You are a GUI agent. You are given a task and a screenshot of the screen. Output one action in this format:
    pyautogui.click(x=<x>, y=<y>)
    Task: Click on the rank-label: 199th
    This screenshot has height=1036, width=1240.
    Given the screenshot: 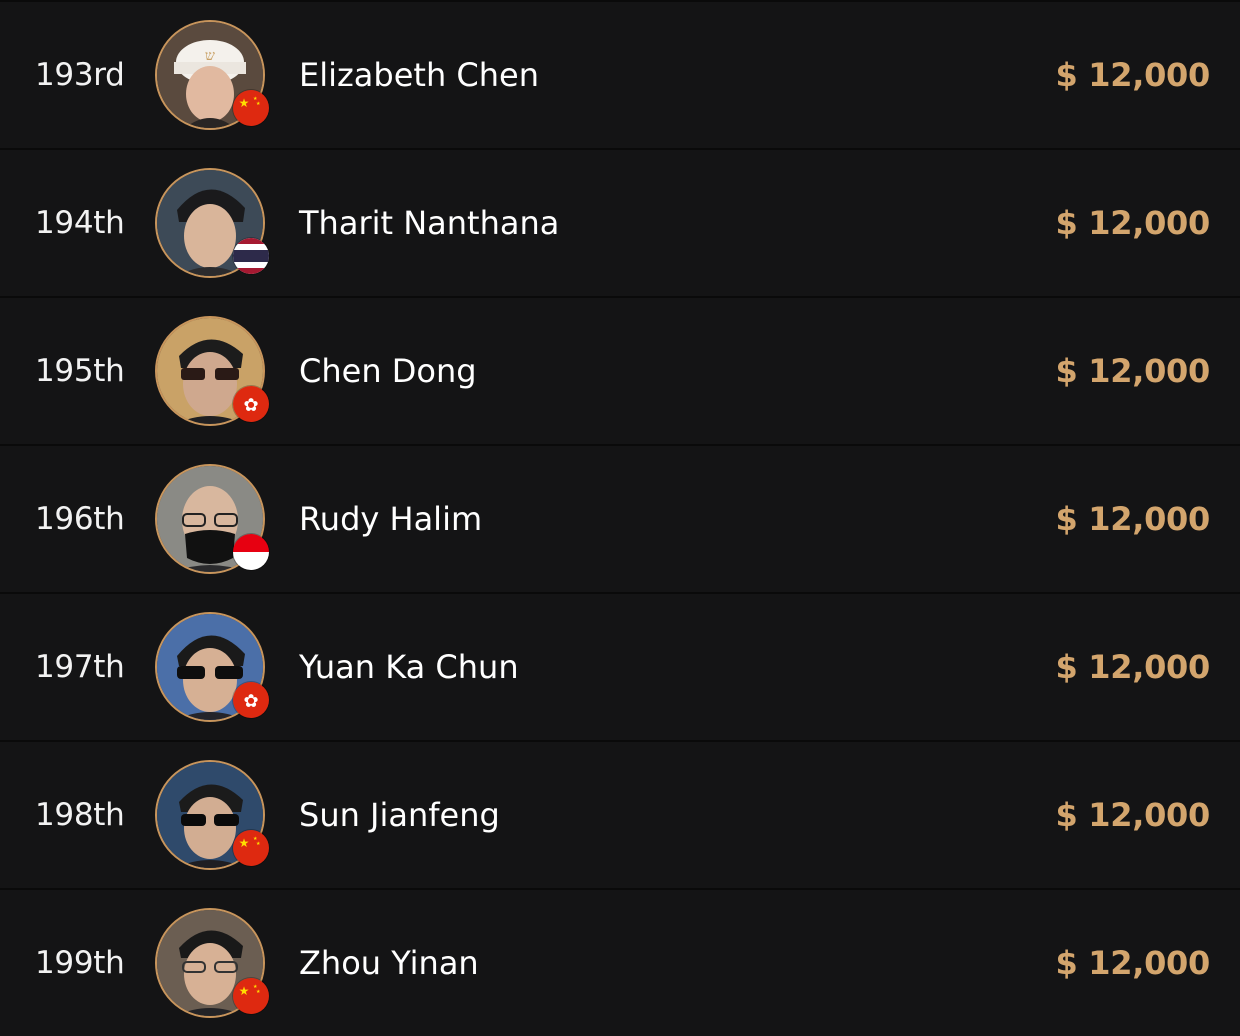 What is the action you would take?
    pyautogui.click(x=80, y=963)
    